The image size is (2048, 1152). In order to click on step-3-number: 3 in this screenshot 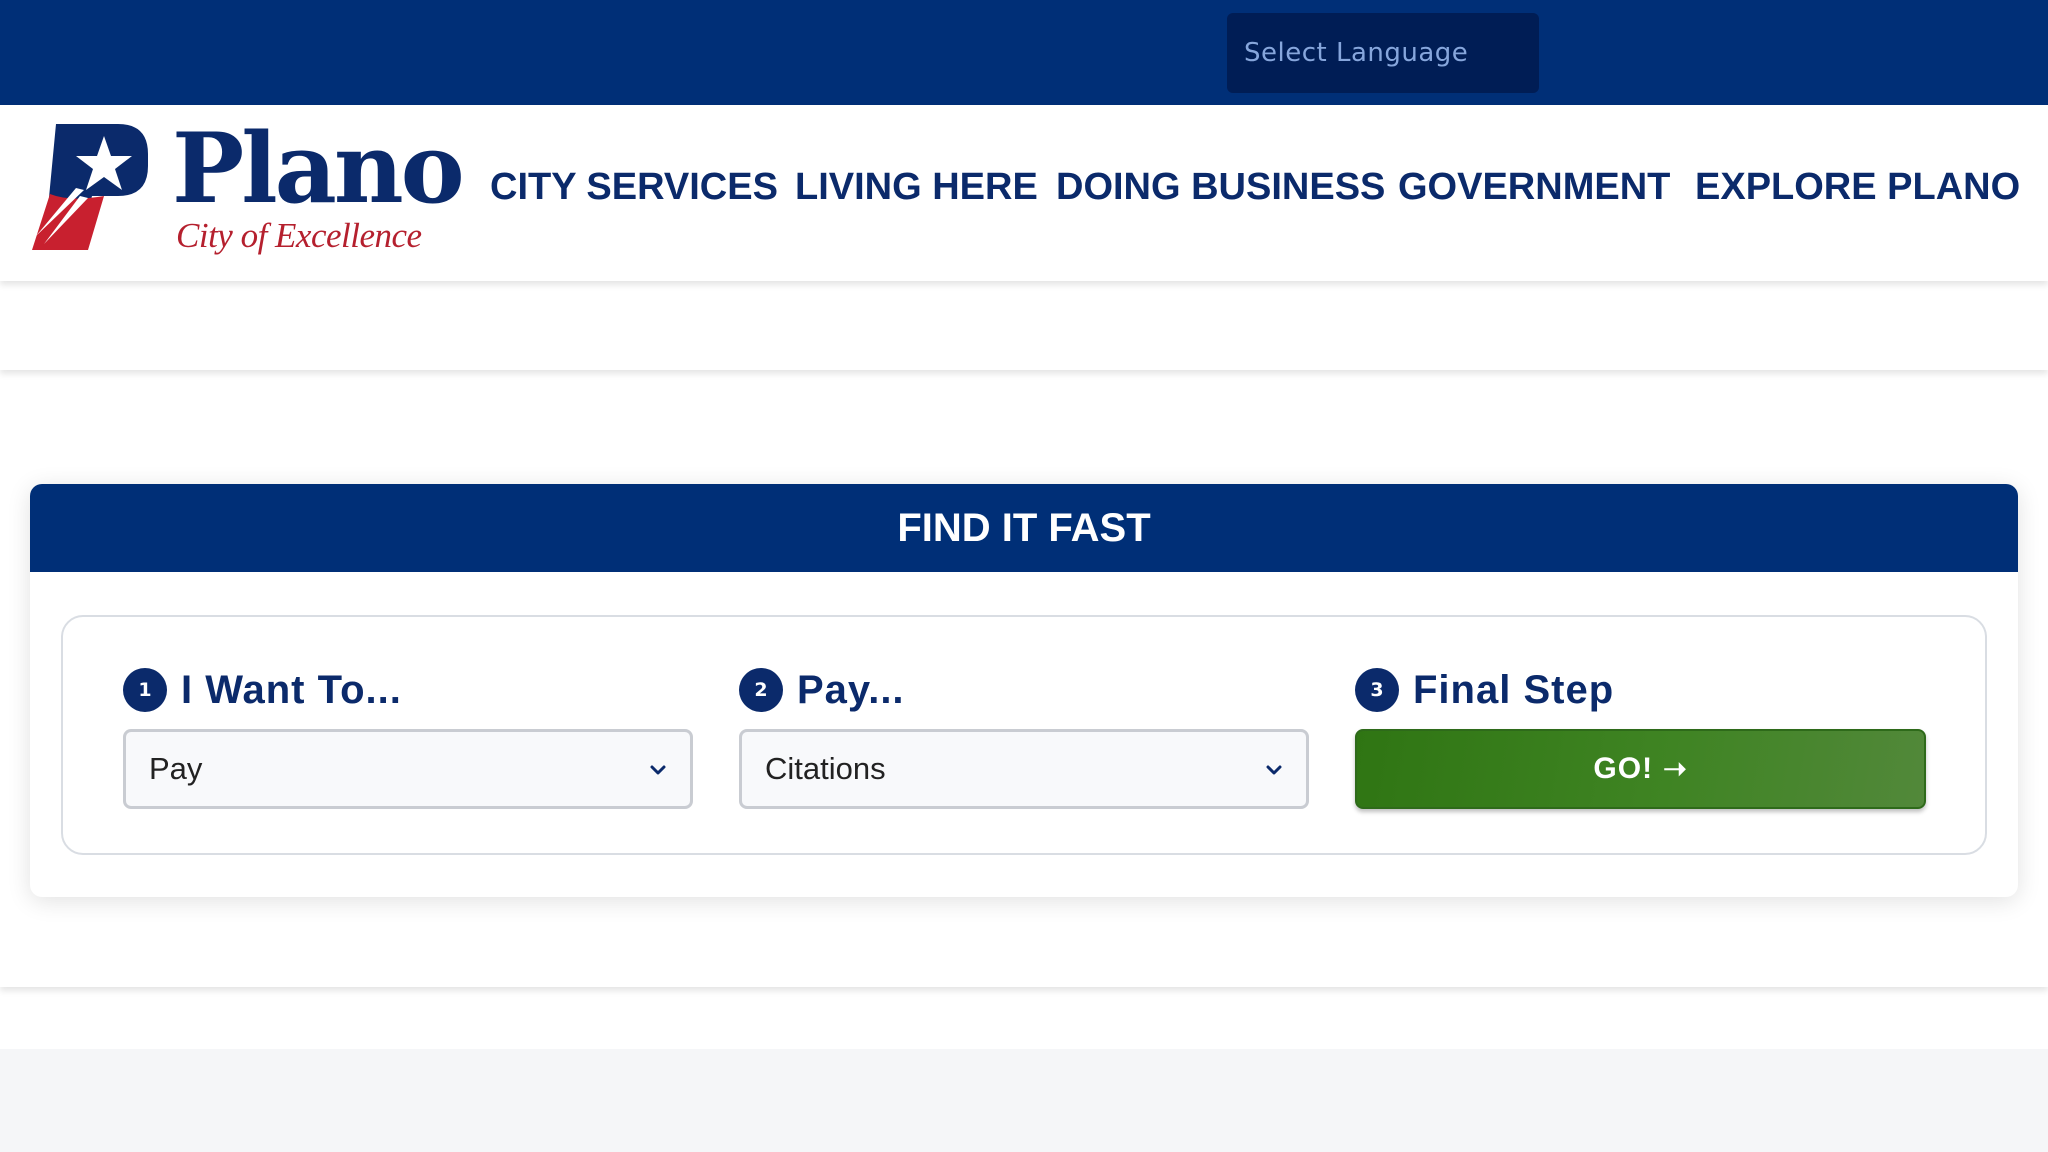, I will do `click(1377, 690)`.